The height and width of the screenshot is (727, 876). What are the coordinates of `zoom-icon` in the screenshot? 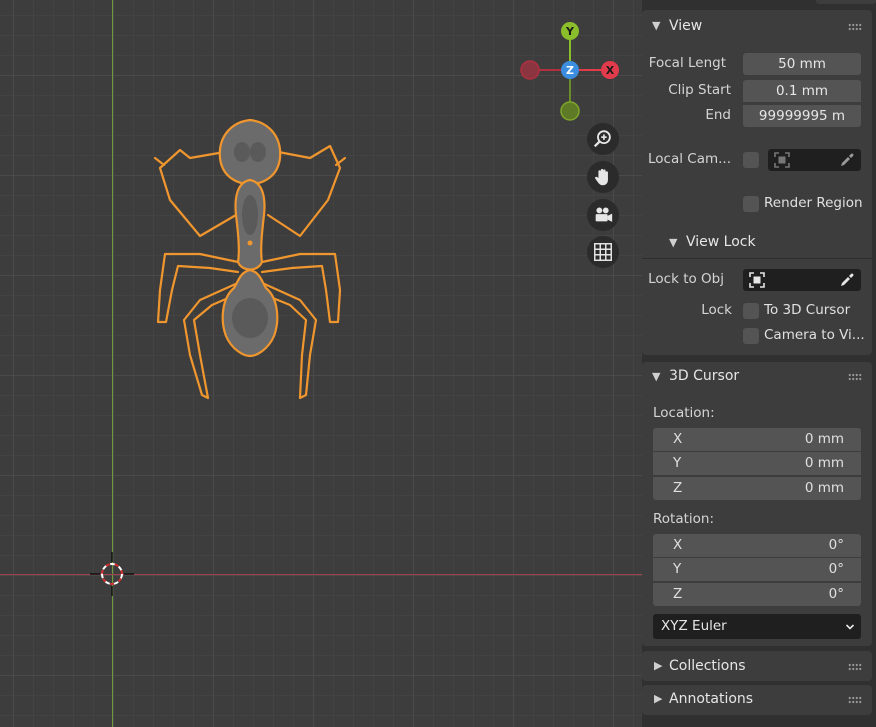 It's located at (602, 139).